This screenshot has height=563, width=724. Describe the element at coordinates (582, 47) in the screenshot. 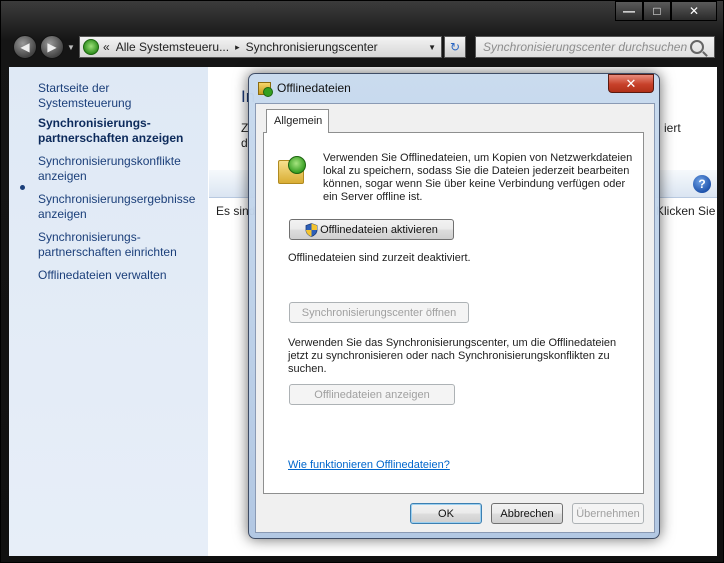

I see `search-input` at that location.